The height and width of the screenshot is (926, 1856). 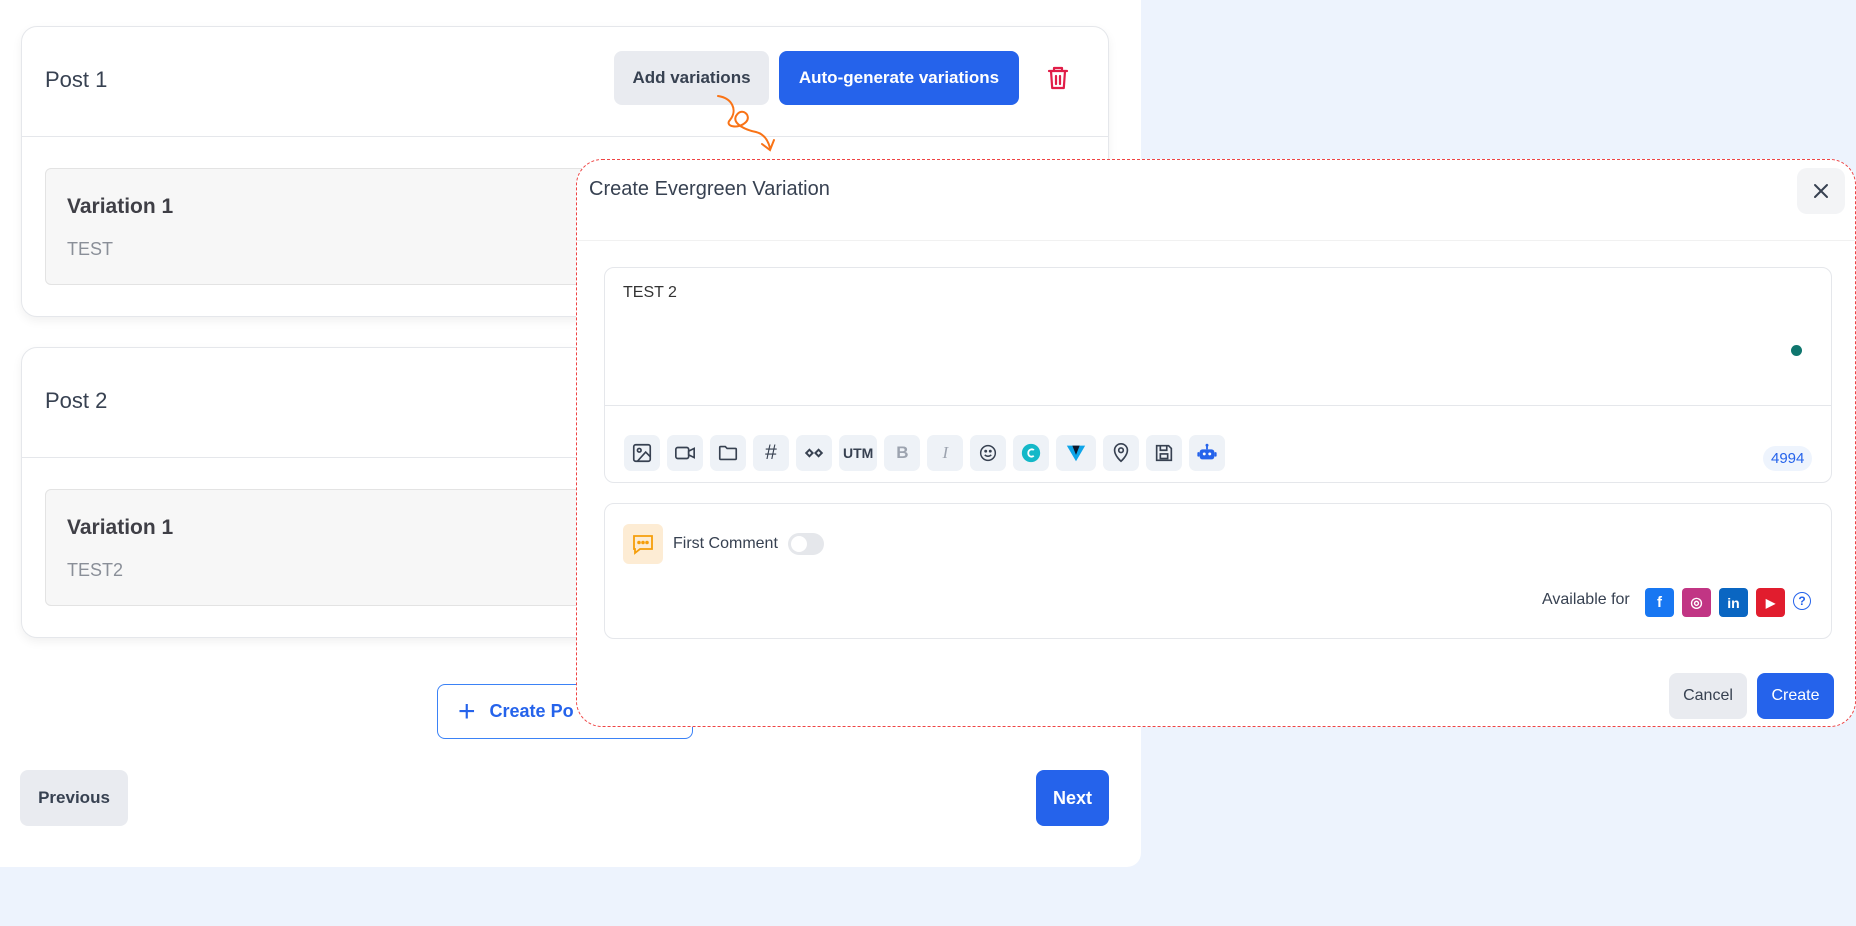 I want to click on first-comment-label: First Comment, so click(x=725, y=543).